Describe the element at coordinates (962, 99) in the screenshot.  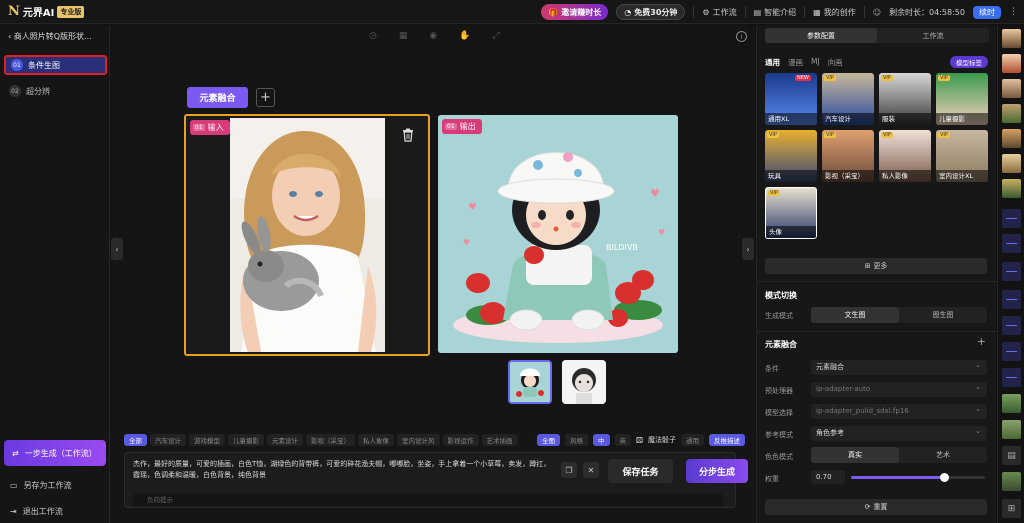
I see `style-card-child-photo: VIP 儿童摄影` at that location.